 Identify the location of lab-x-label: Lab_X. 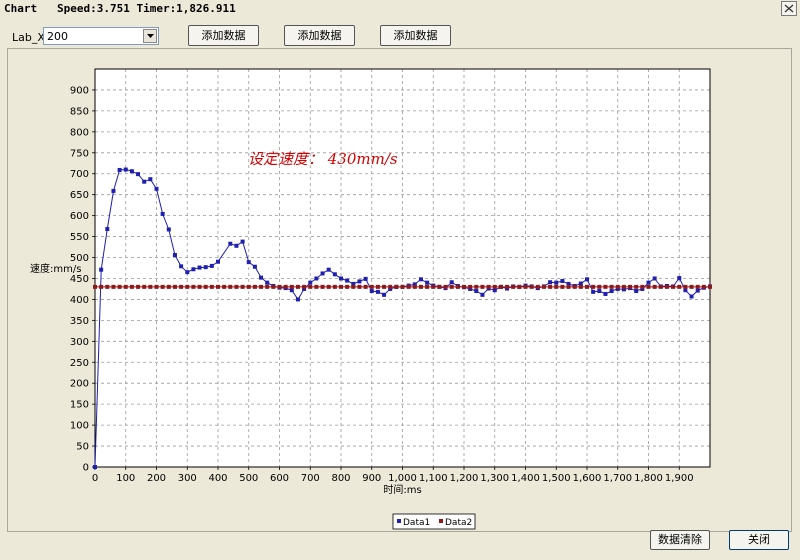
(28, 37).